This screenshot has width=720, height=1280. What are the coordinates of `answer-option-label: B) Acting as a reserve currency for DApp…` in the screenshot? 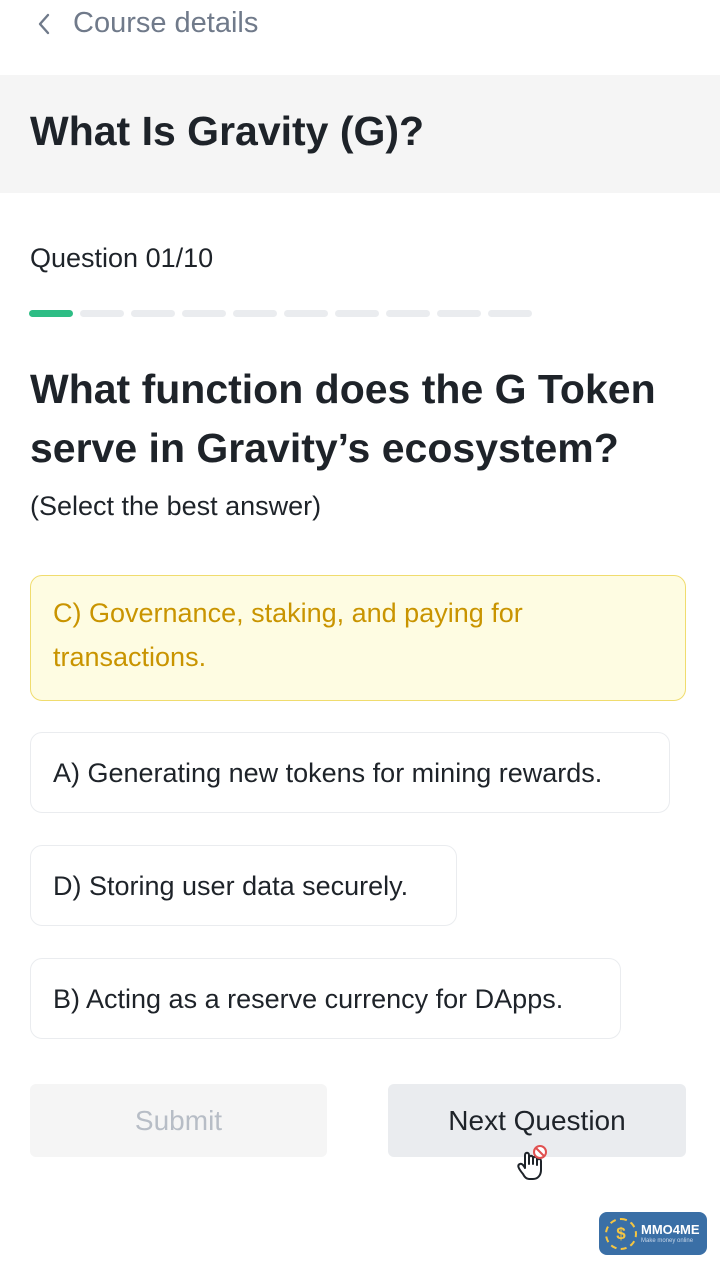 It's located at (308, 998).